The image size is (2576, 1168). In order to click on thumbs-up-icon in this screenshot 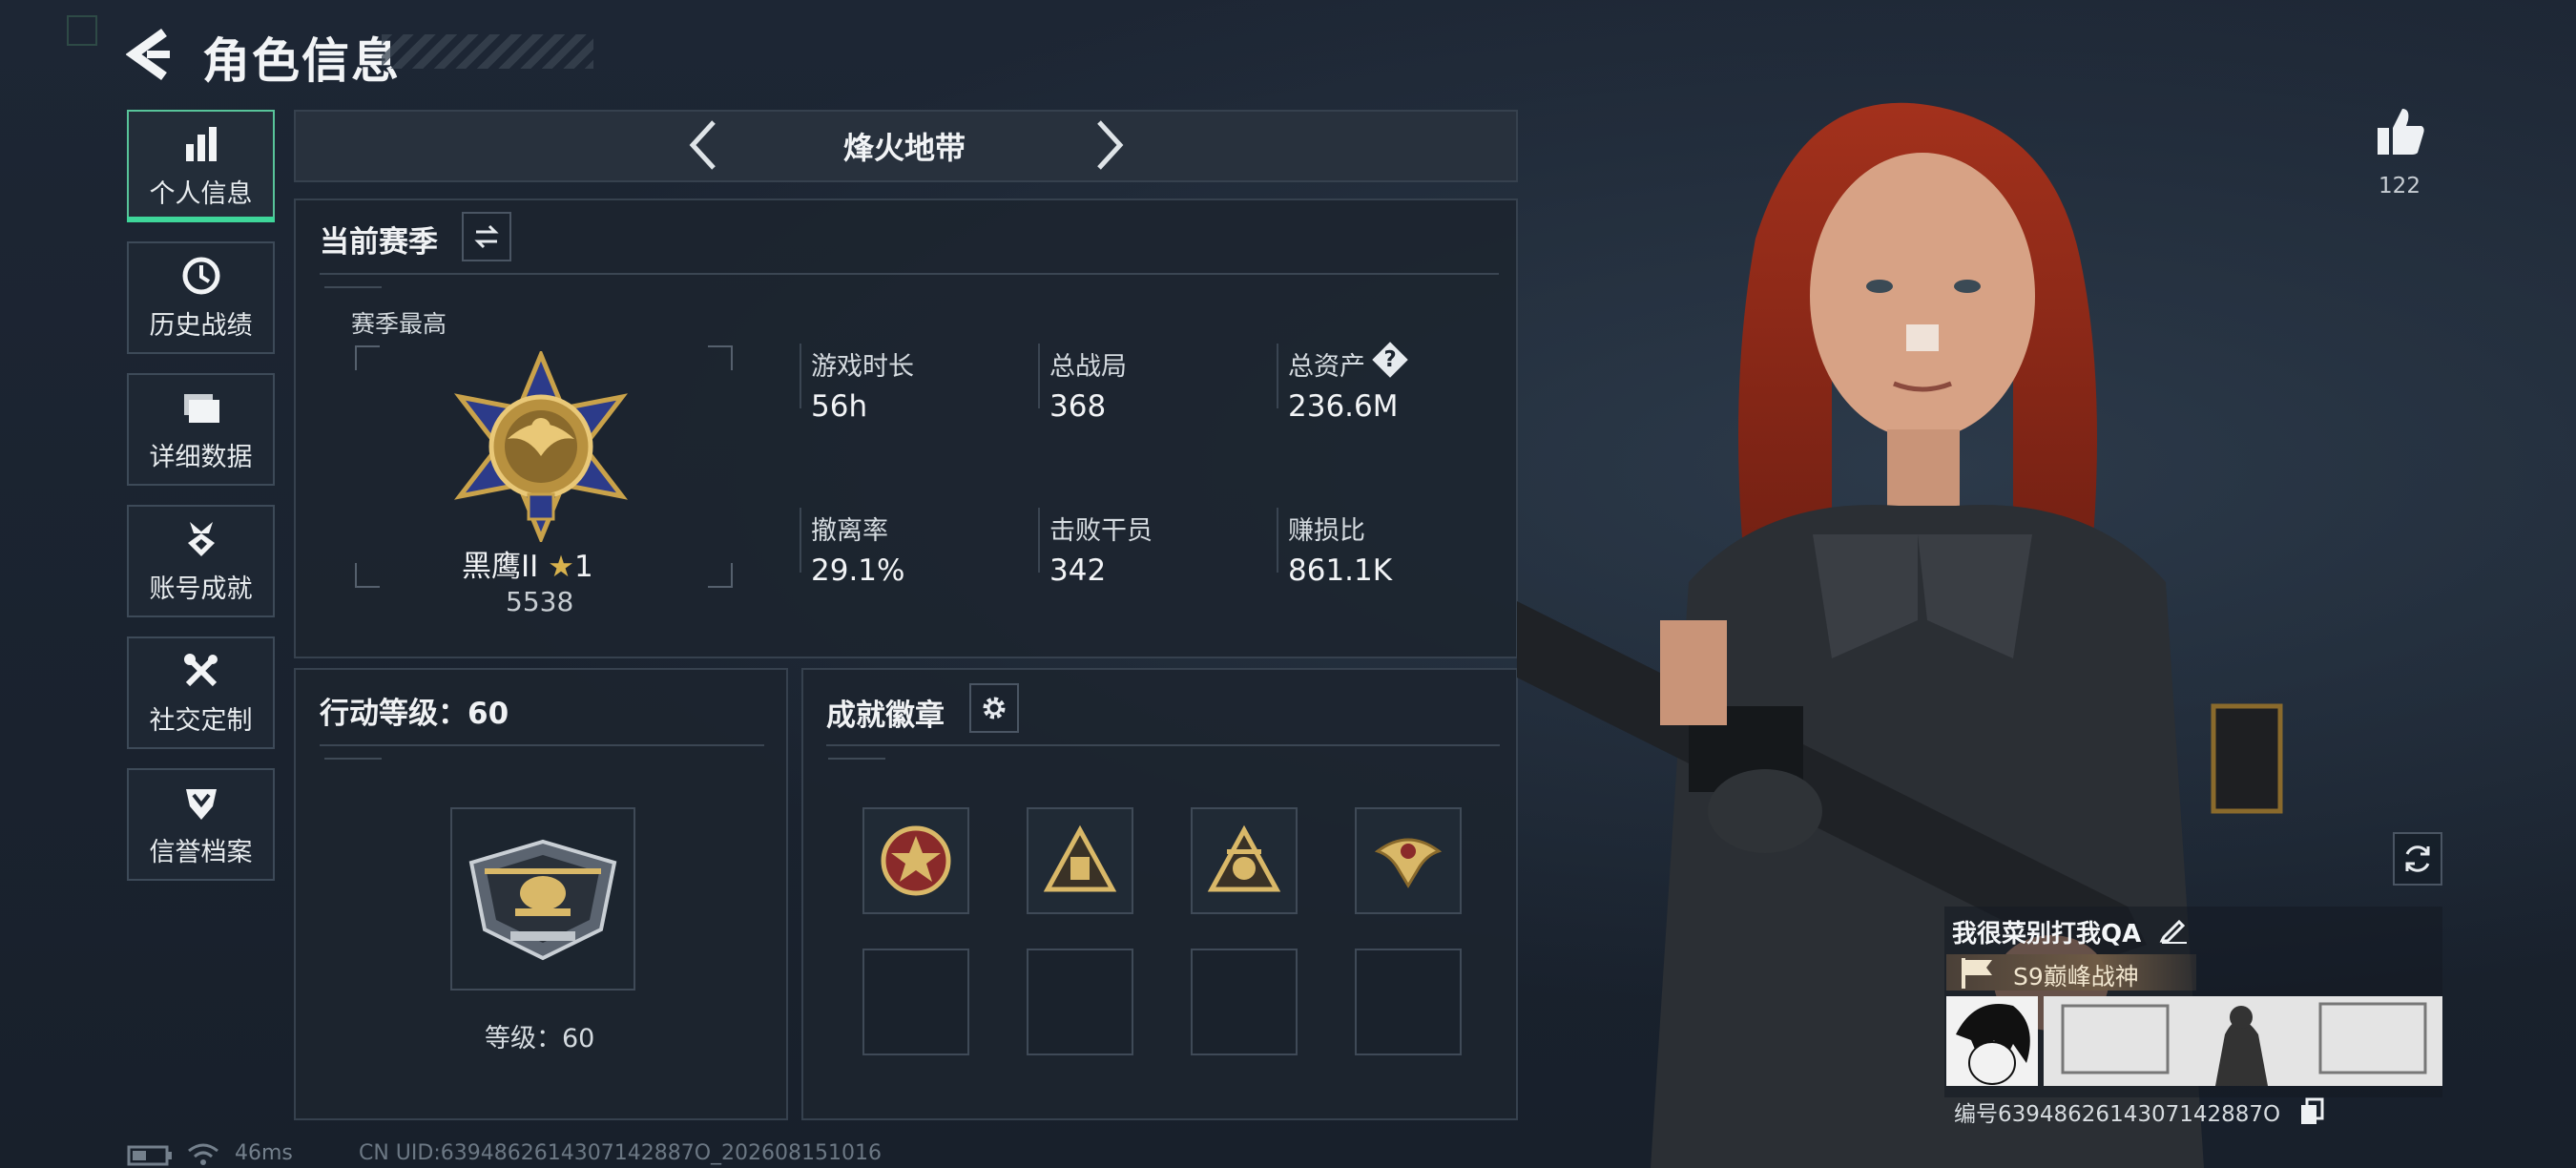, I will do `click(2400, 131)`.